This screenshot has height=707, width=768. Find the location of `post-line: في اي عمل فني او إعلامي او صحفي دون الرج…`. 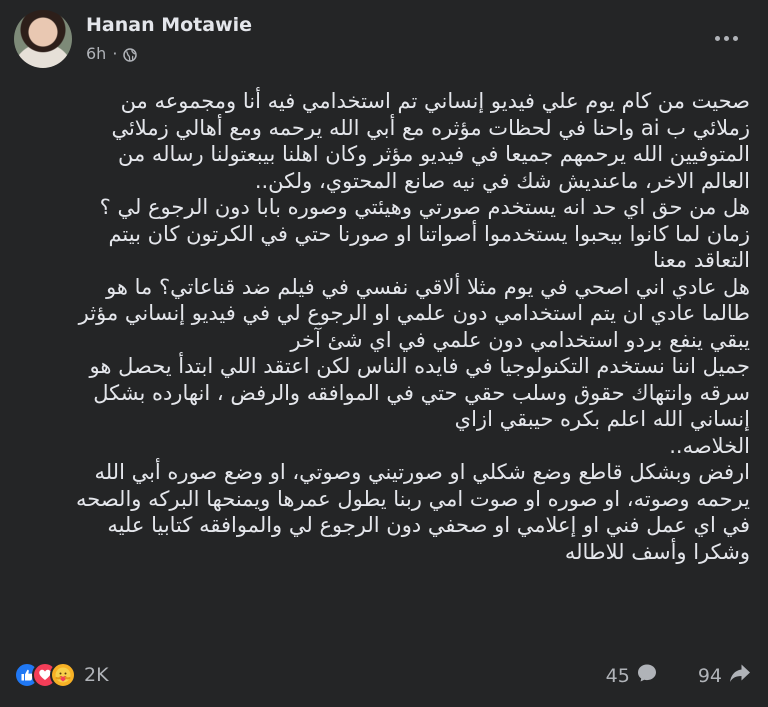

post-line: في اي عمل فني او إعلامي او صحفي دون الرج… is located at coordinates (428, 525).